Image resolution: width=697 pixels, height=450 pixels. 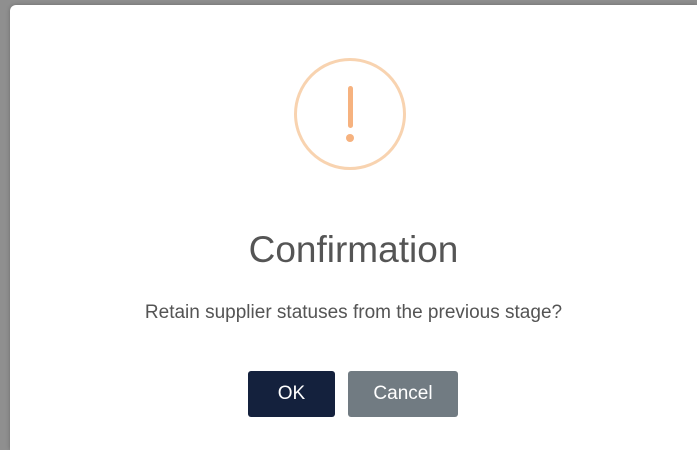 I want to click on cancel-button: Cancel, so click(x=403, y=394).